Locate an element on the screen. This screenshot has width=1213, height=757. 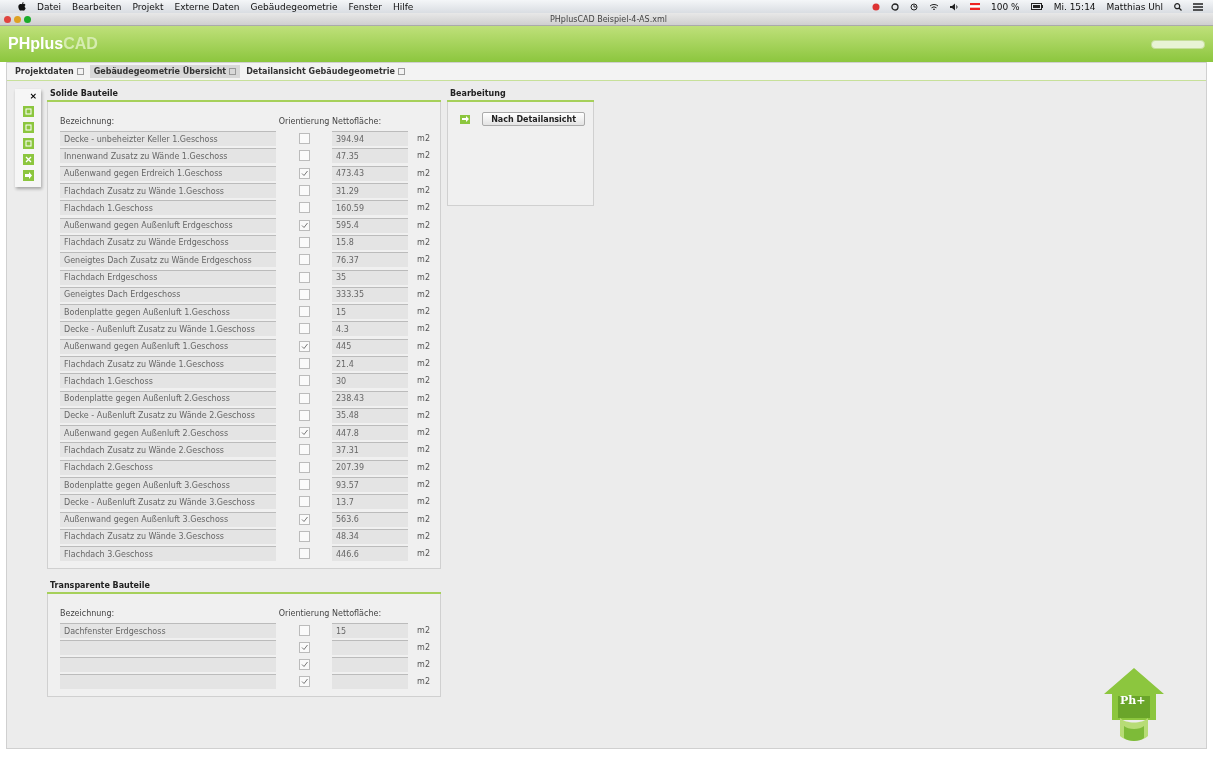
name-field: Dachfenster Erdgeschoss is located at coordinates (168, 631).